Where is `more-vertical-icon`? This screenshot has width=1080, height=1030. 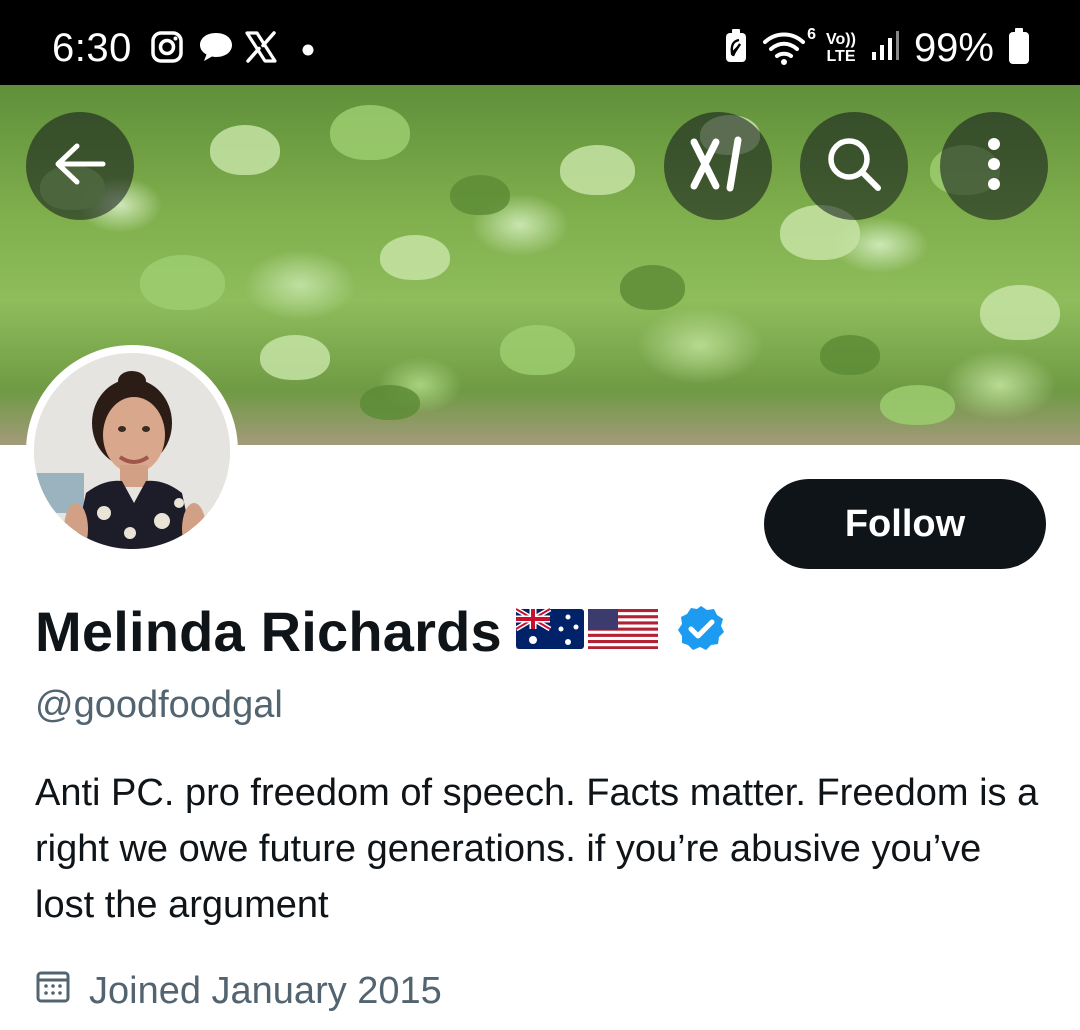 more-vertical-icon is located at coordinates (994, 166).